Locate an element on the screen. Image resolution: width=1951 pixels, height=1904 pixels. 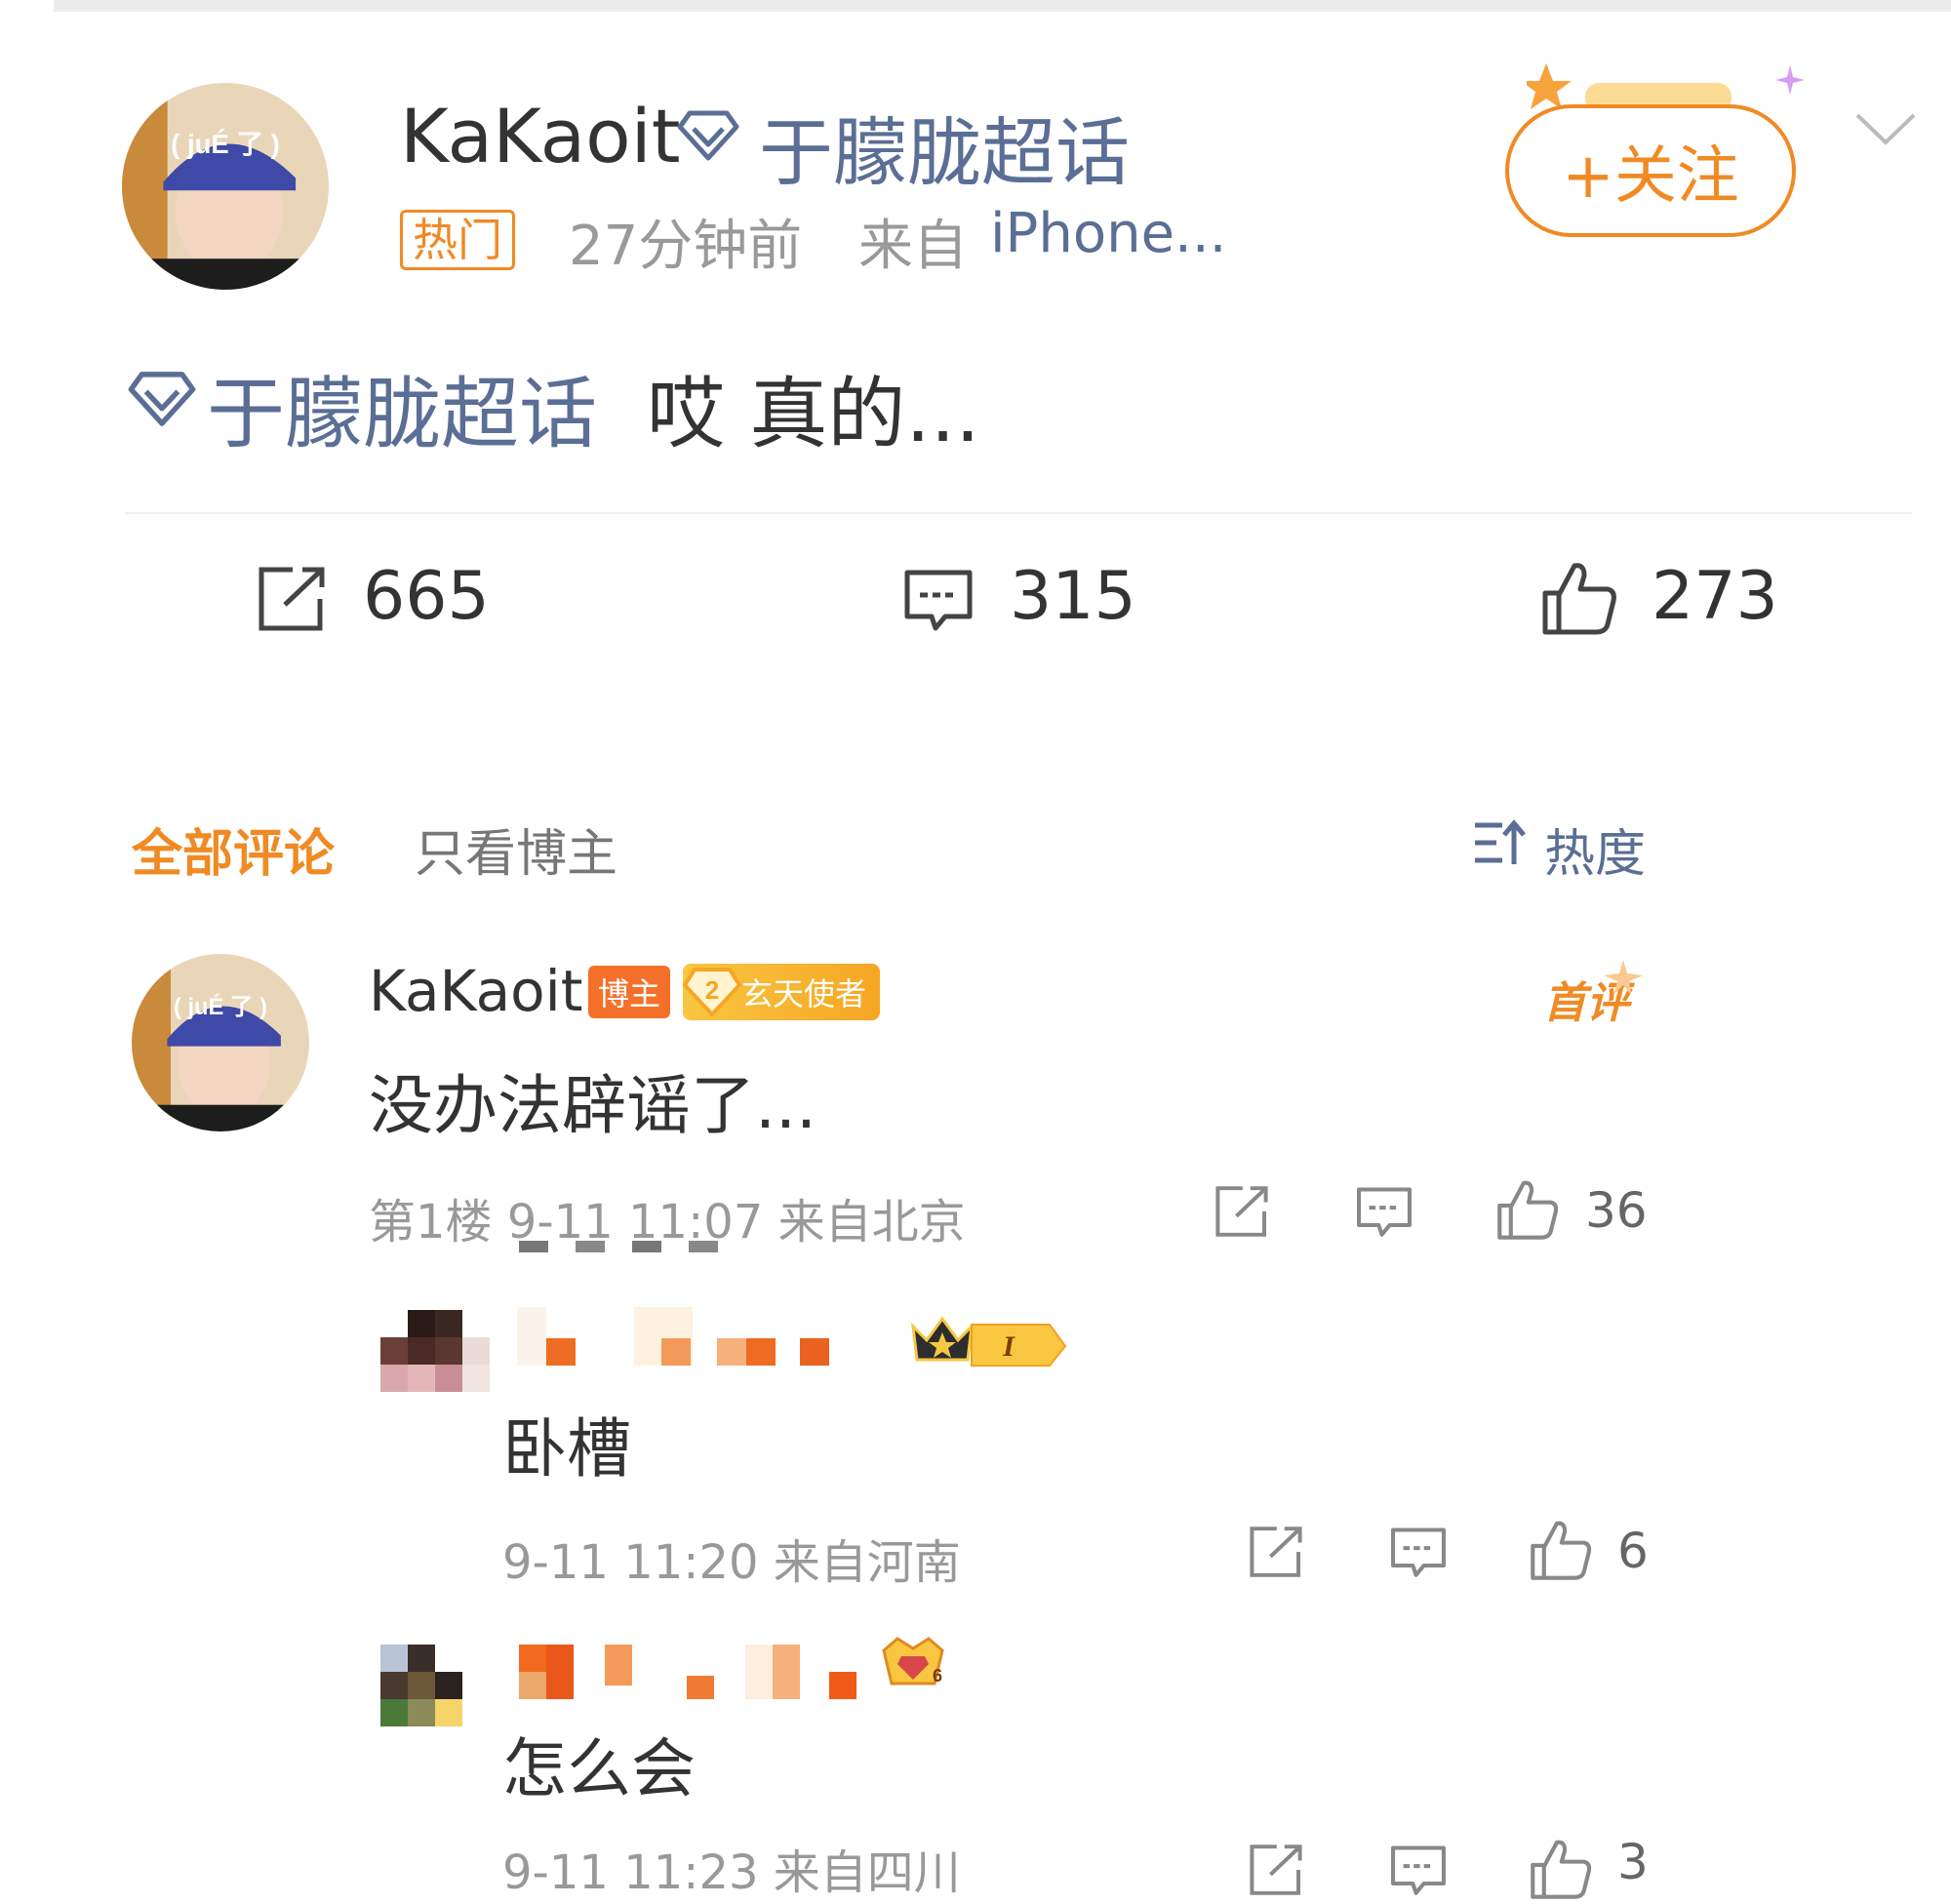
content-supertopic-icon is located at coordinates (162, 399).